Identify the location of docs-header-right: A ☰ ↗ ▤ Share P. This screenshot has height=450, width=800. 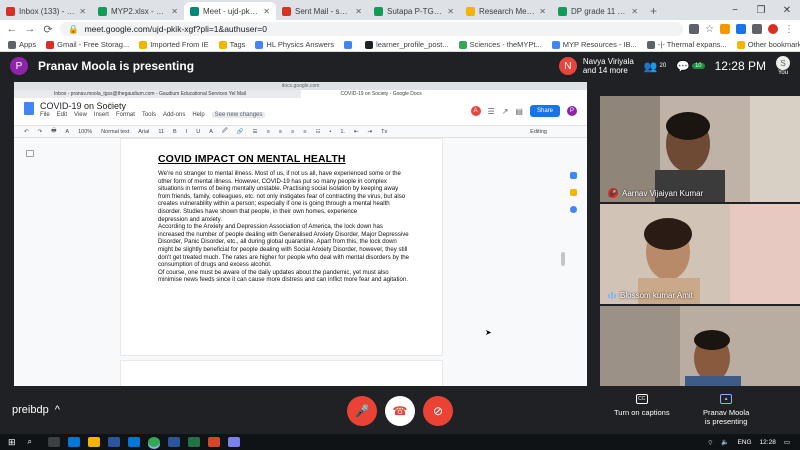
(523, 111).